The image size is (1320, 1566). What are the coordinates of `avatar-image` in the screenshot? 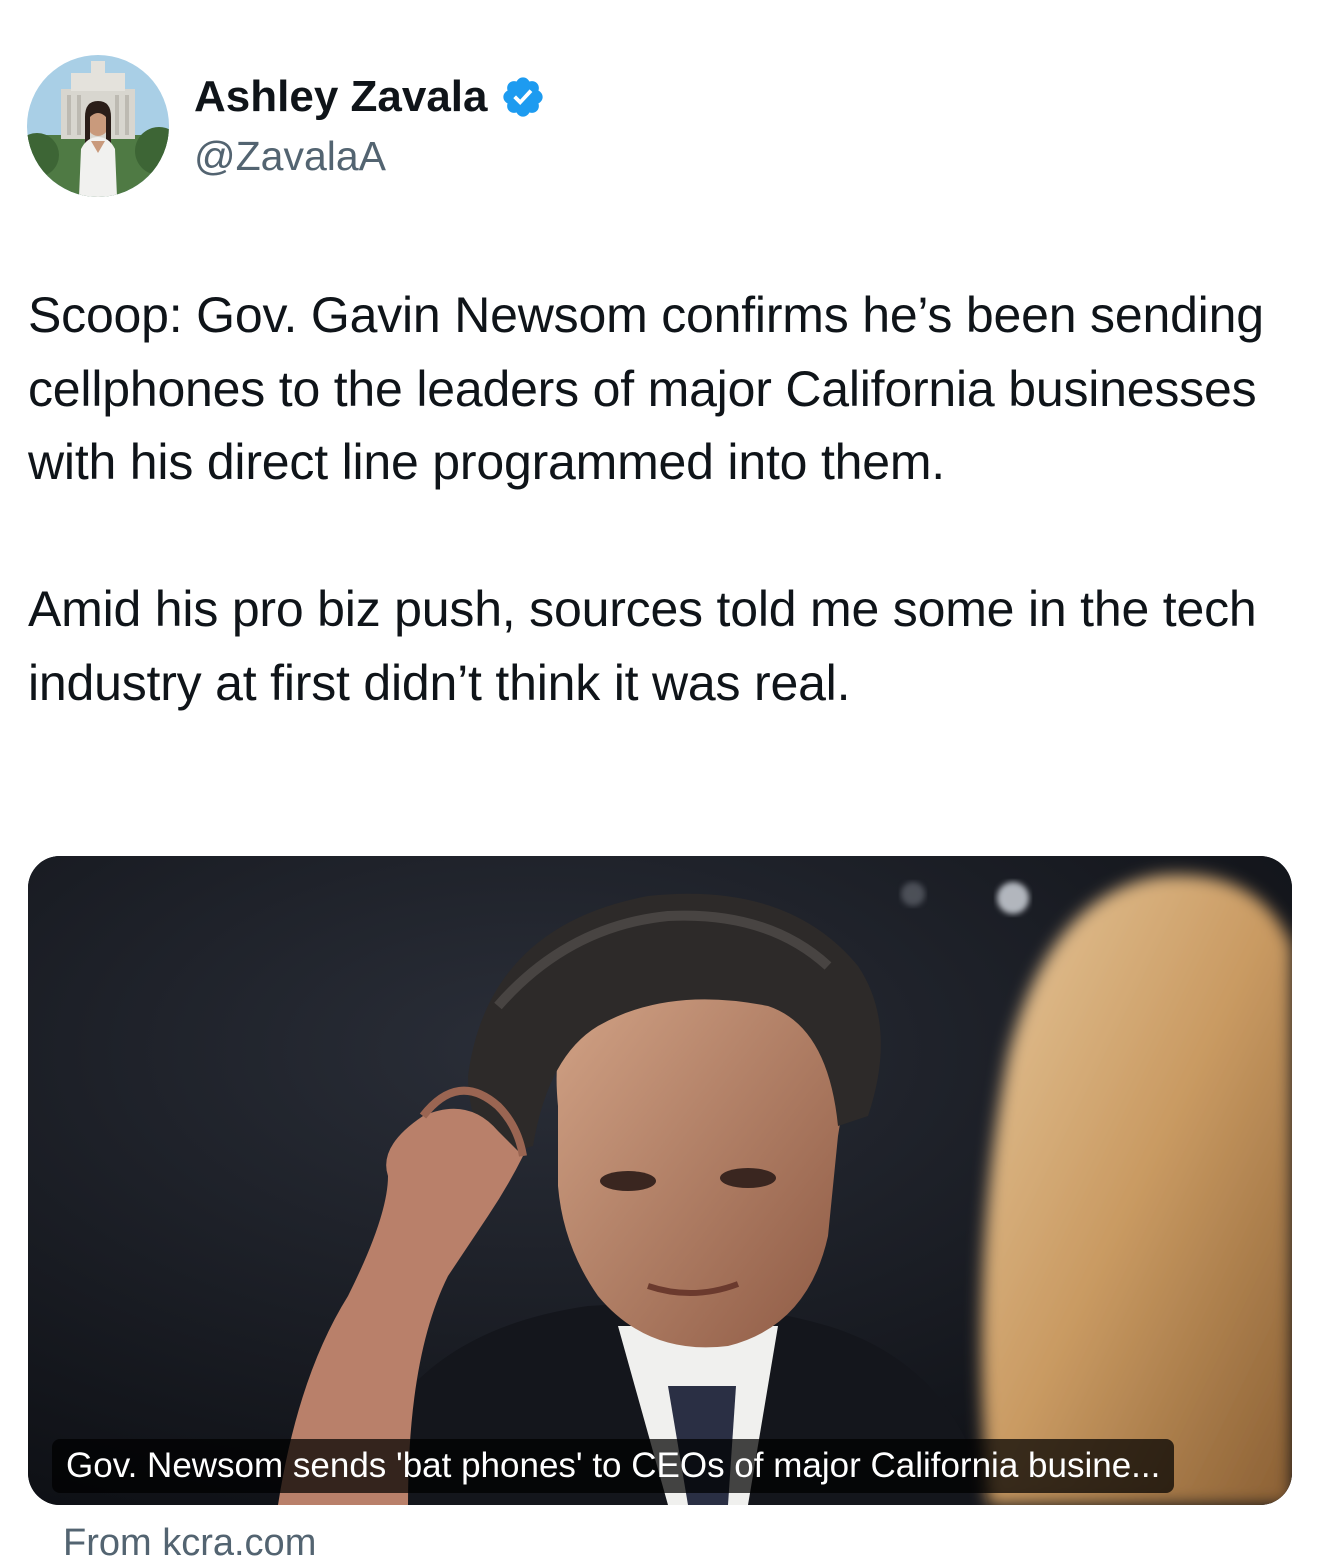 It's located at (98, 126).